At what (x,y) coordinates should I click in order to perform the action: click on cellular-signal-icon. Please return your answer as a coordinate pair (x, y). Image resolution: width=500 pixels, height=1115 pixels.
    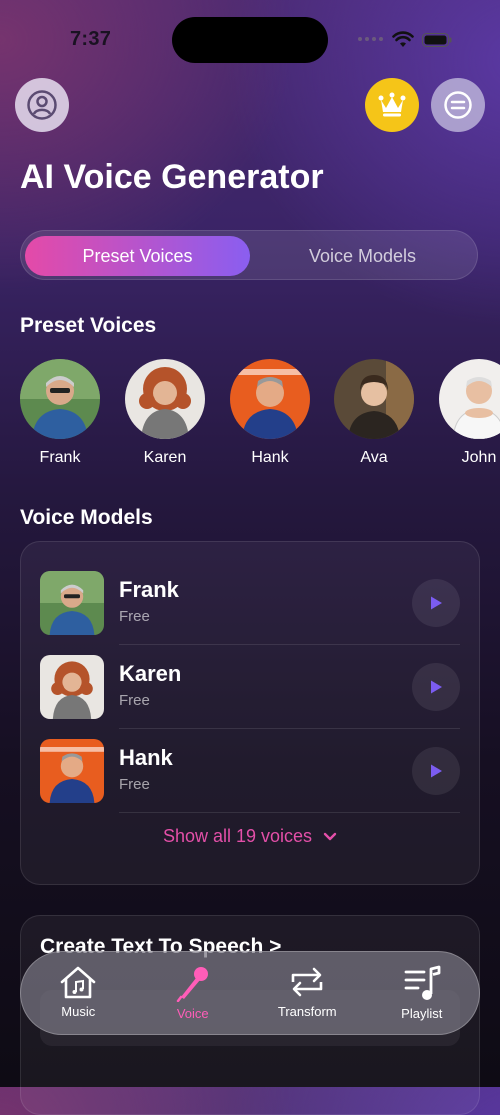
    Looking at the image, I should click on (370, 39).